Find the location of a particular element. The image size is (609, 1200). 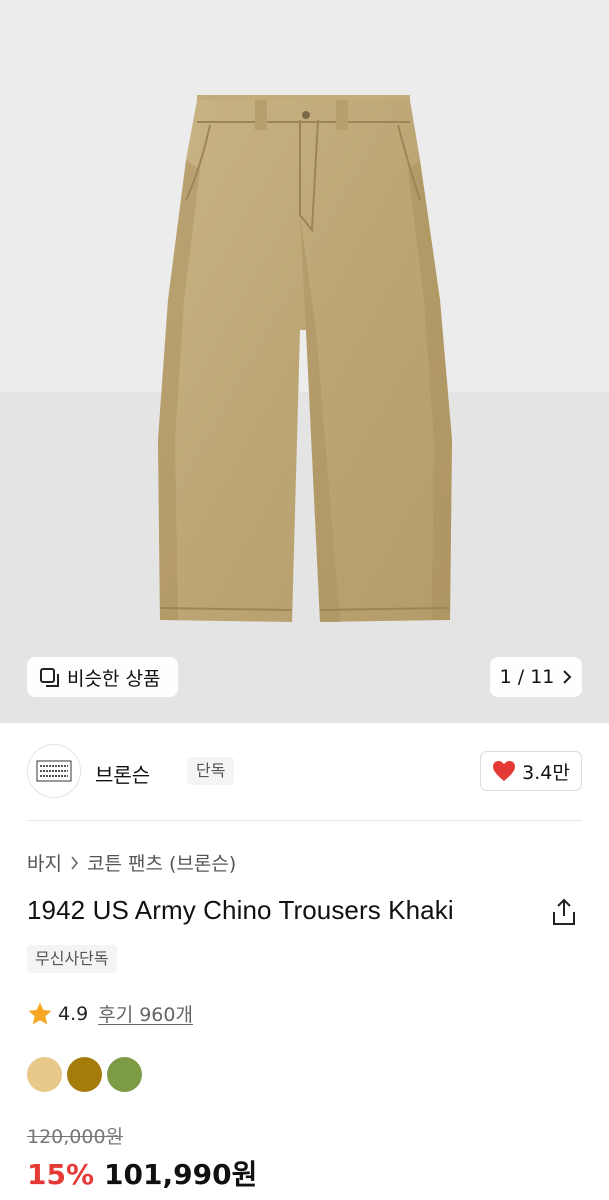

review-count-link: 후기 960개 is located at coordinates (145, 1013).